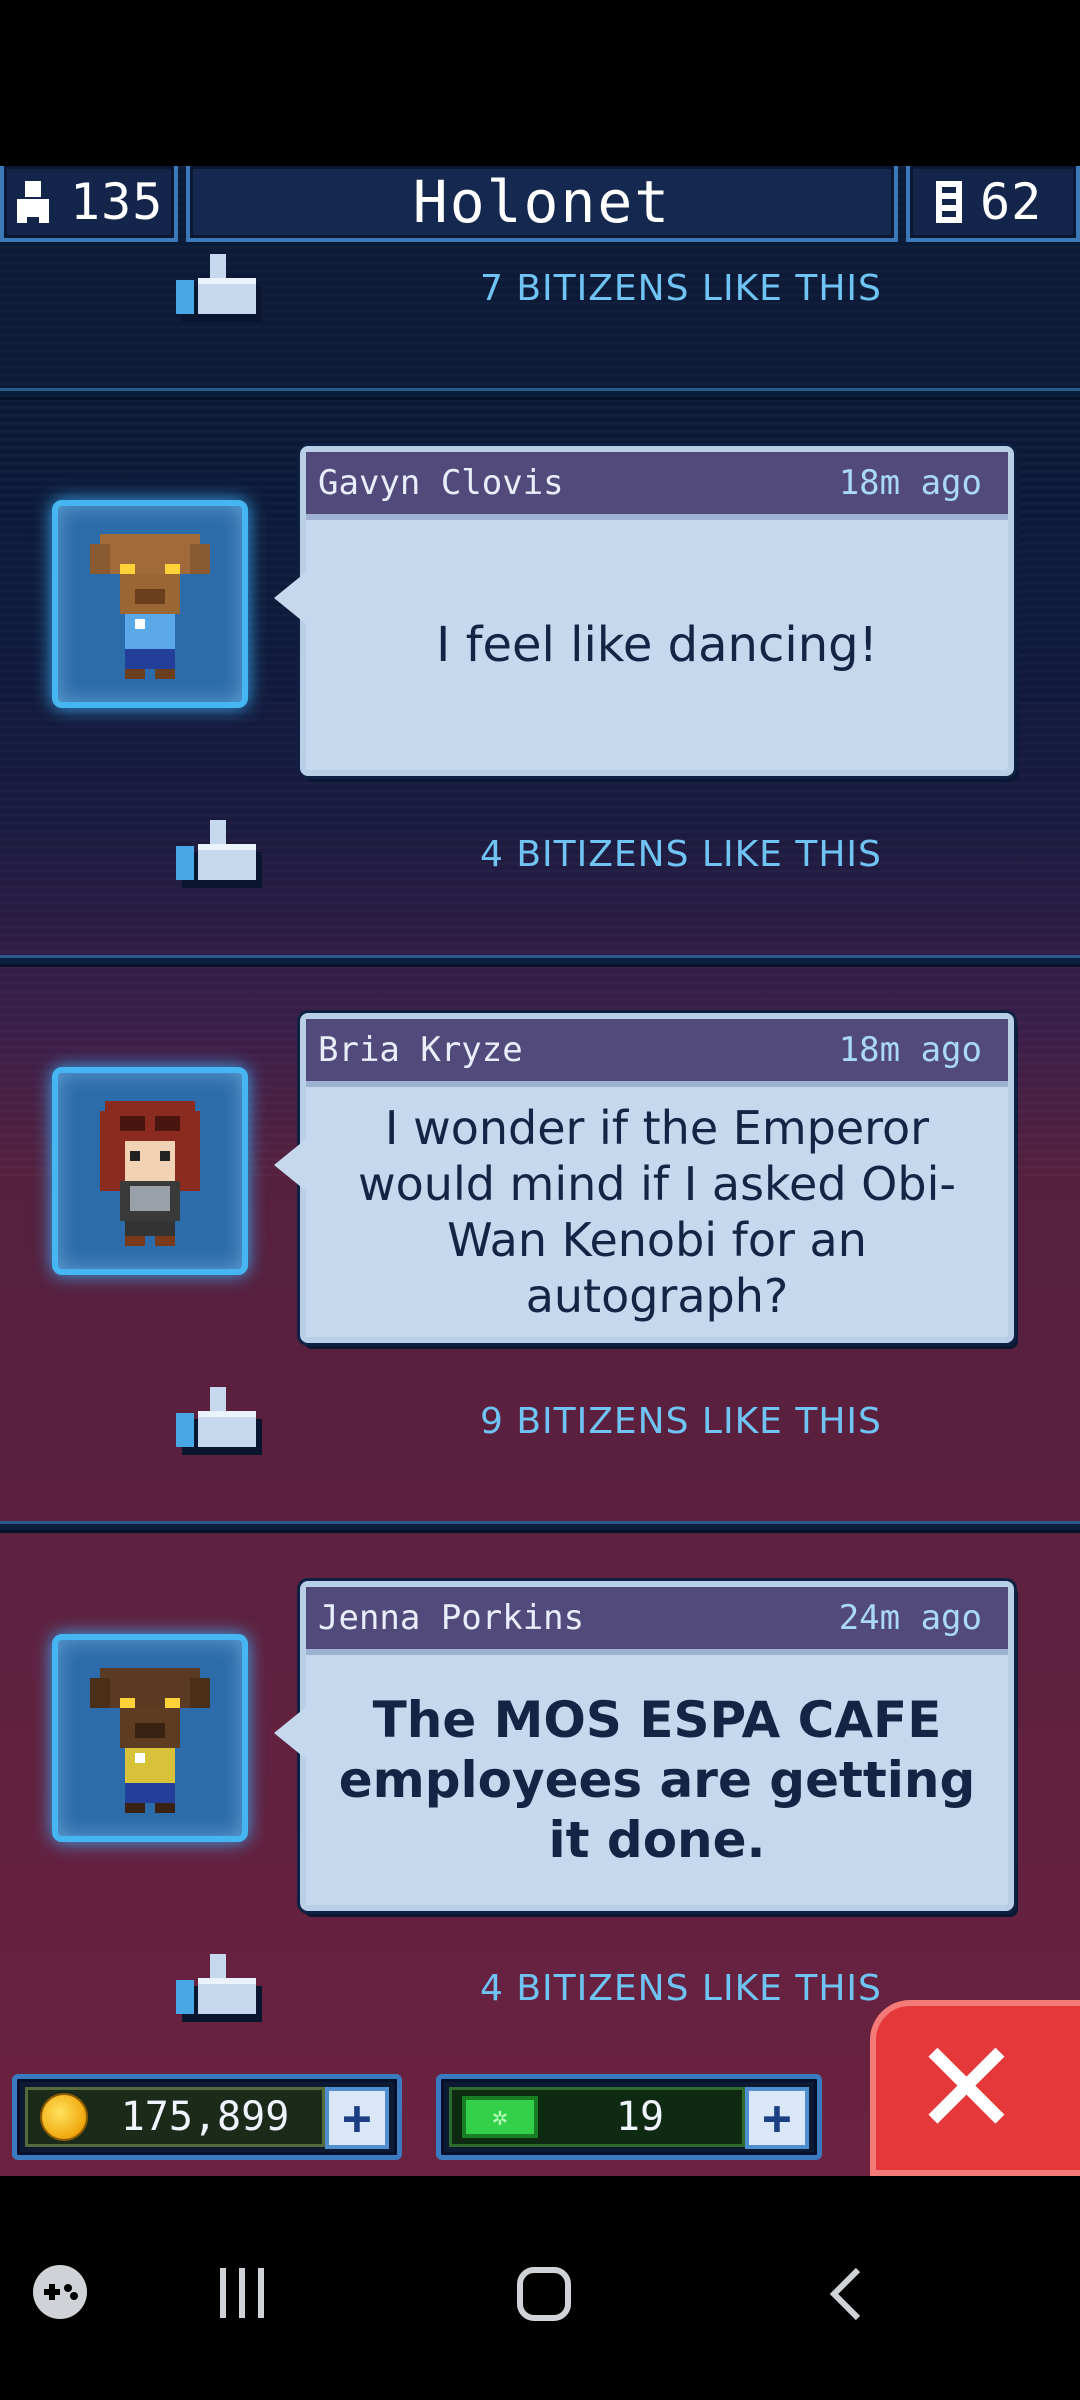 This screenshot has width=1080, height=2400. What do you see at coordinates (640, 2117) in the screenshot?
I see `bux-count: 19` at bounding box center [640, 2117].